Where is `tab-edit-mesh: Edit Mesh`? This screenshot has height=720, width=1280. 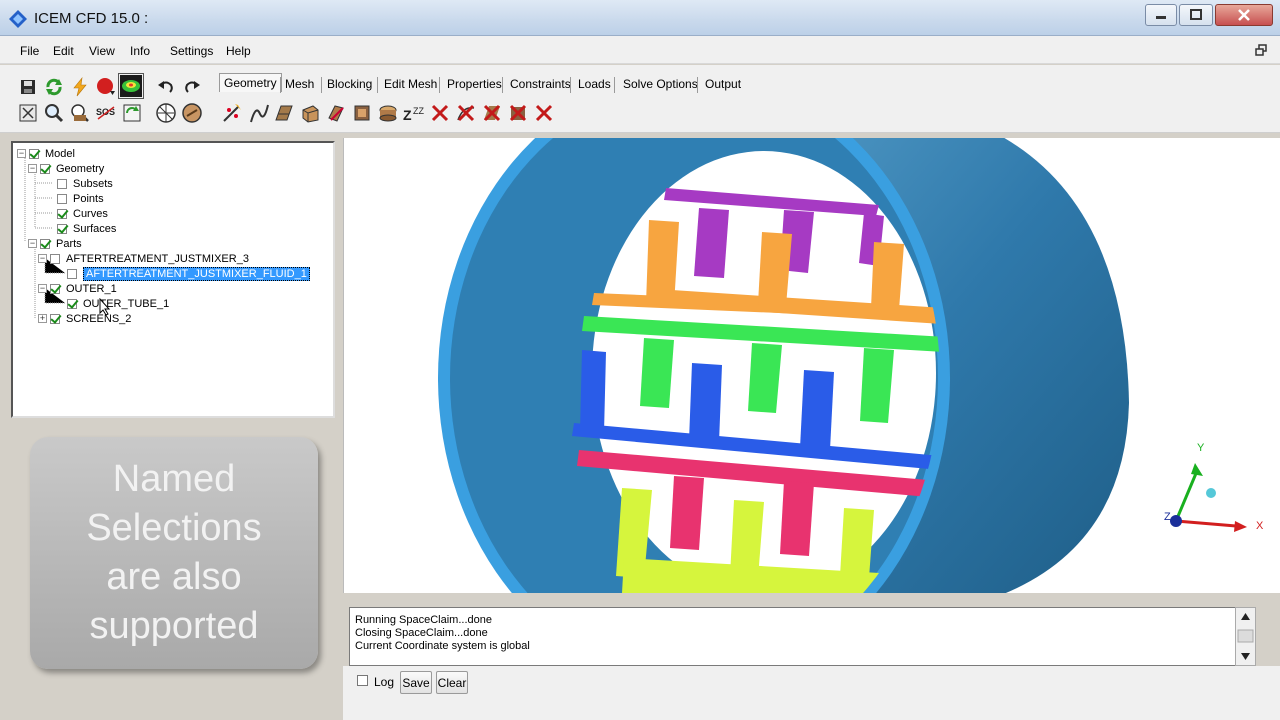 tab-edit-mesh: Edit Mesh is located at coordinates (410, 84).